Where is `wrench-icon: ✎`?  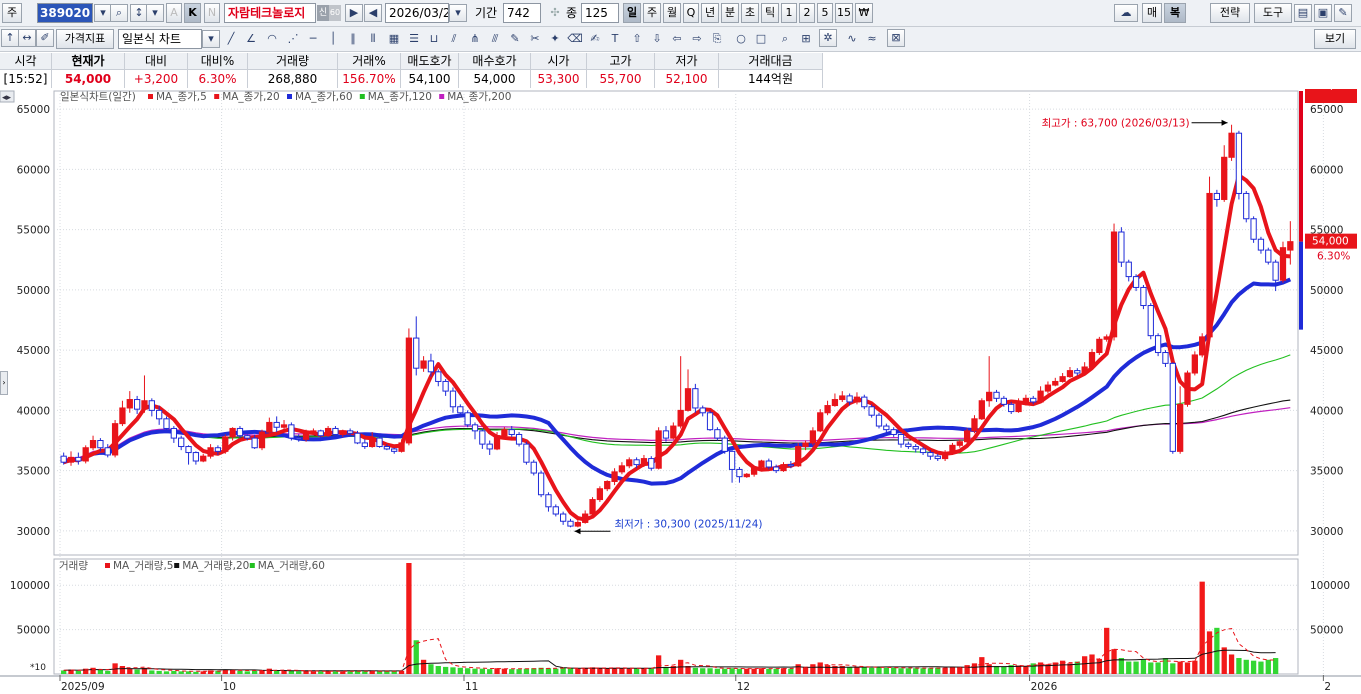
wrench-icon: ✎ is located at coordinates (1343, 13).